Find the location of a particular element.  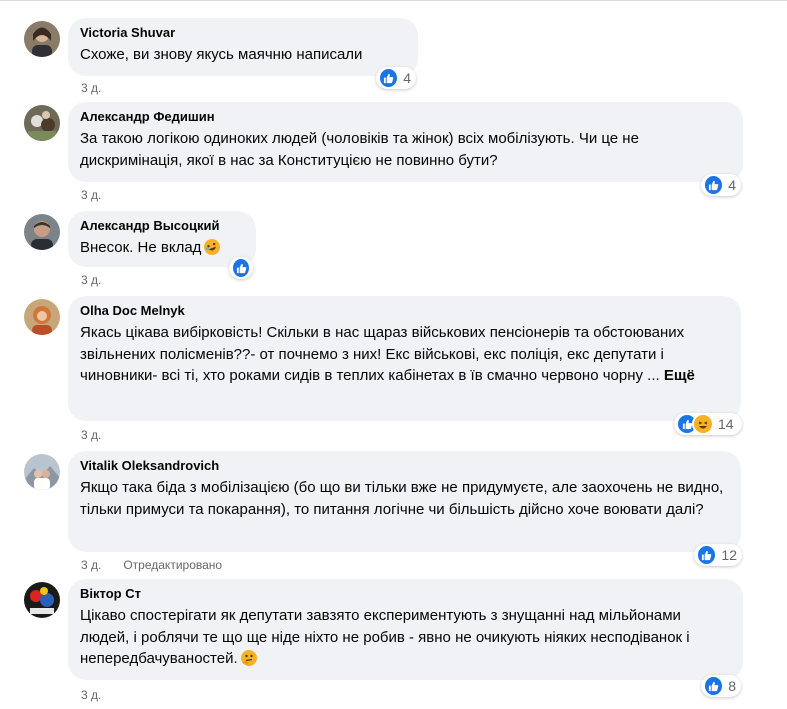

comment-bubble: Александр Высоцкий Внесок. Не вклад is located at coordinates (162, 239).